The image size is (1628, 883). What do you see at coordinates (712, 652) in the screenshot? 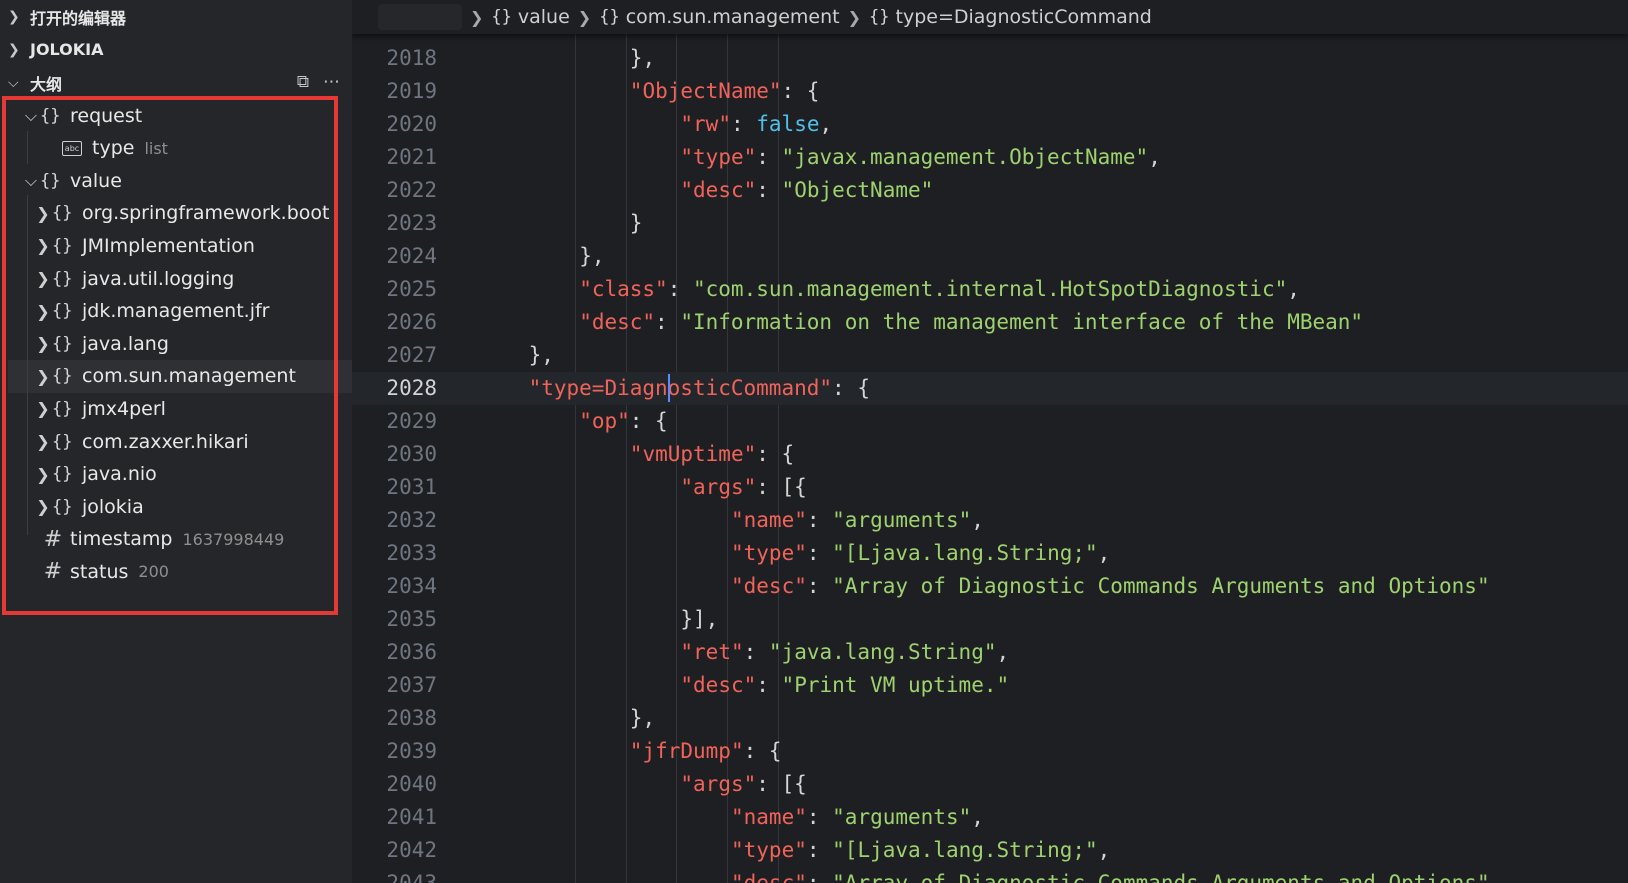
I see `json-key: "ret"` at bounding box center [712, 652].